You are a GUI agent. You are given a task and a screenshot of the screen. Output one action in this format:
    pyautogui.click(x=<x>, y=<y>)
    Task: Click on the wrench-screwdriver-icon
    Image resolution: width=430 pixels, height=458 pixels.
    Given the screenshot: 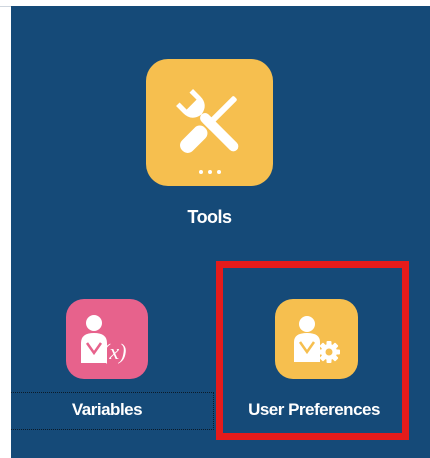 What is the action you would take?
    pyautogui.click(x=210, y=123)
    